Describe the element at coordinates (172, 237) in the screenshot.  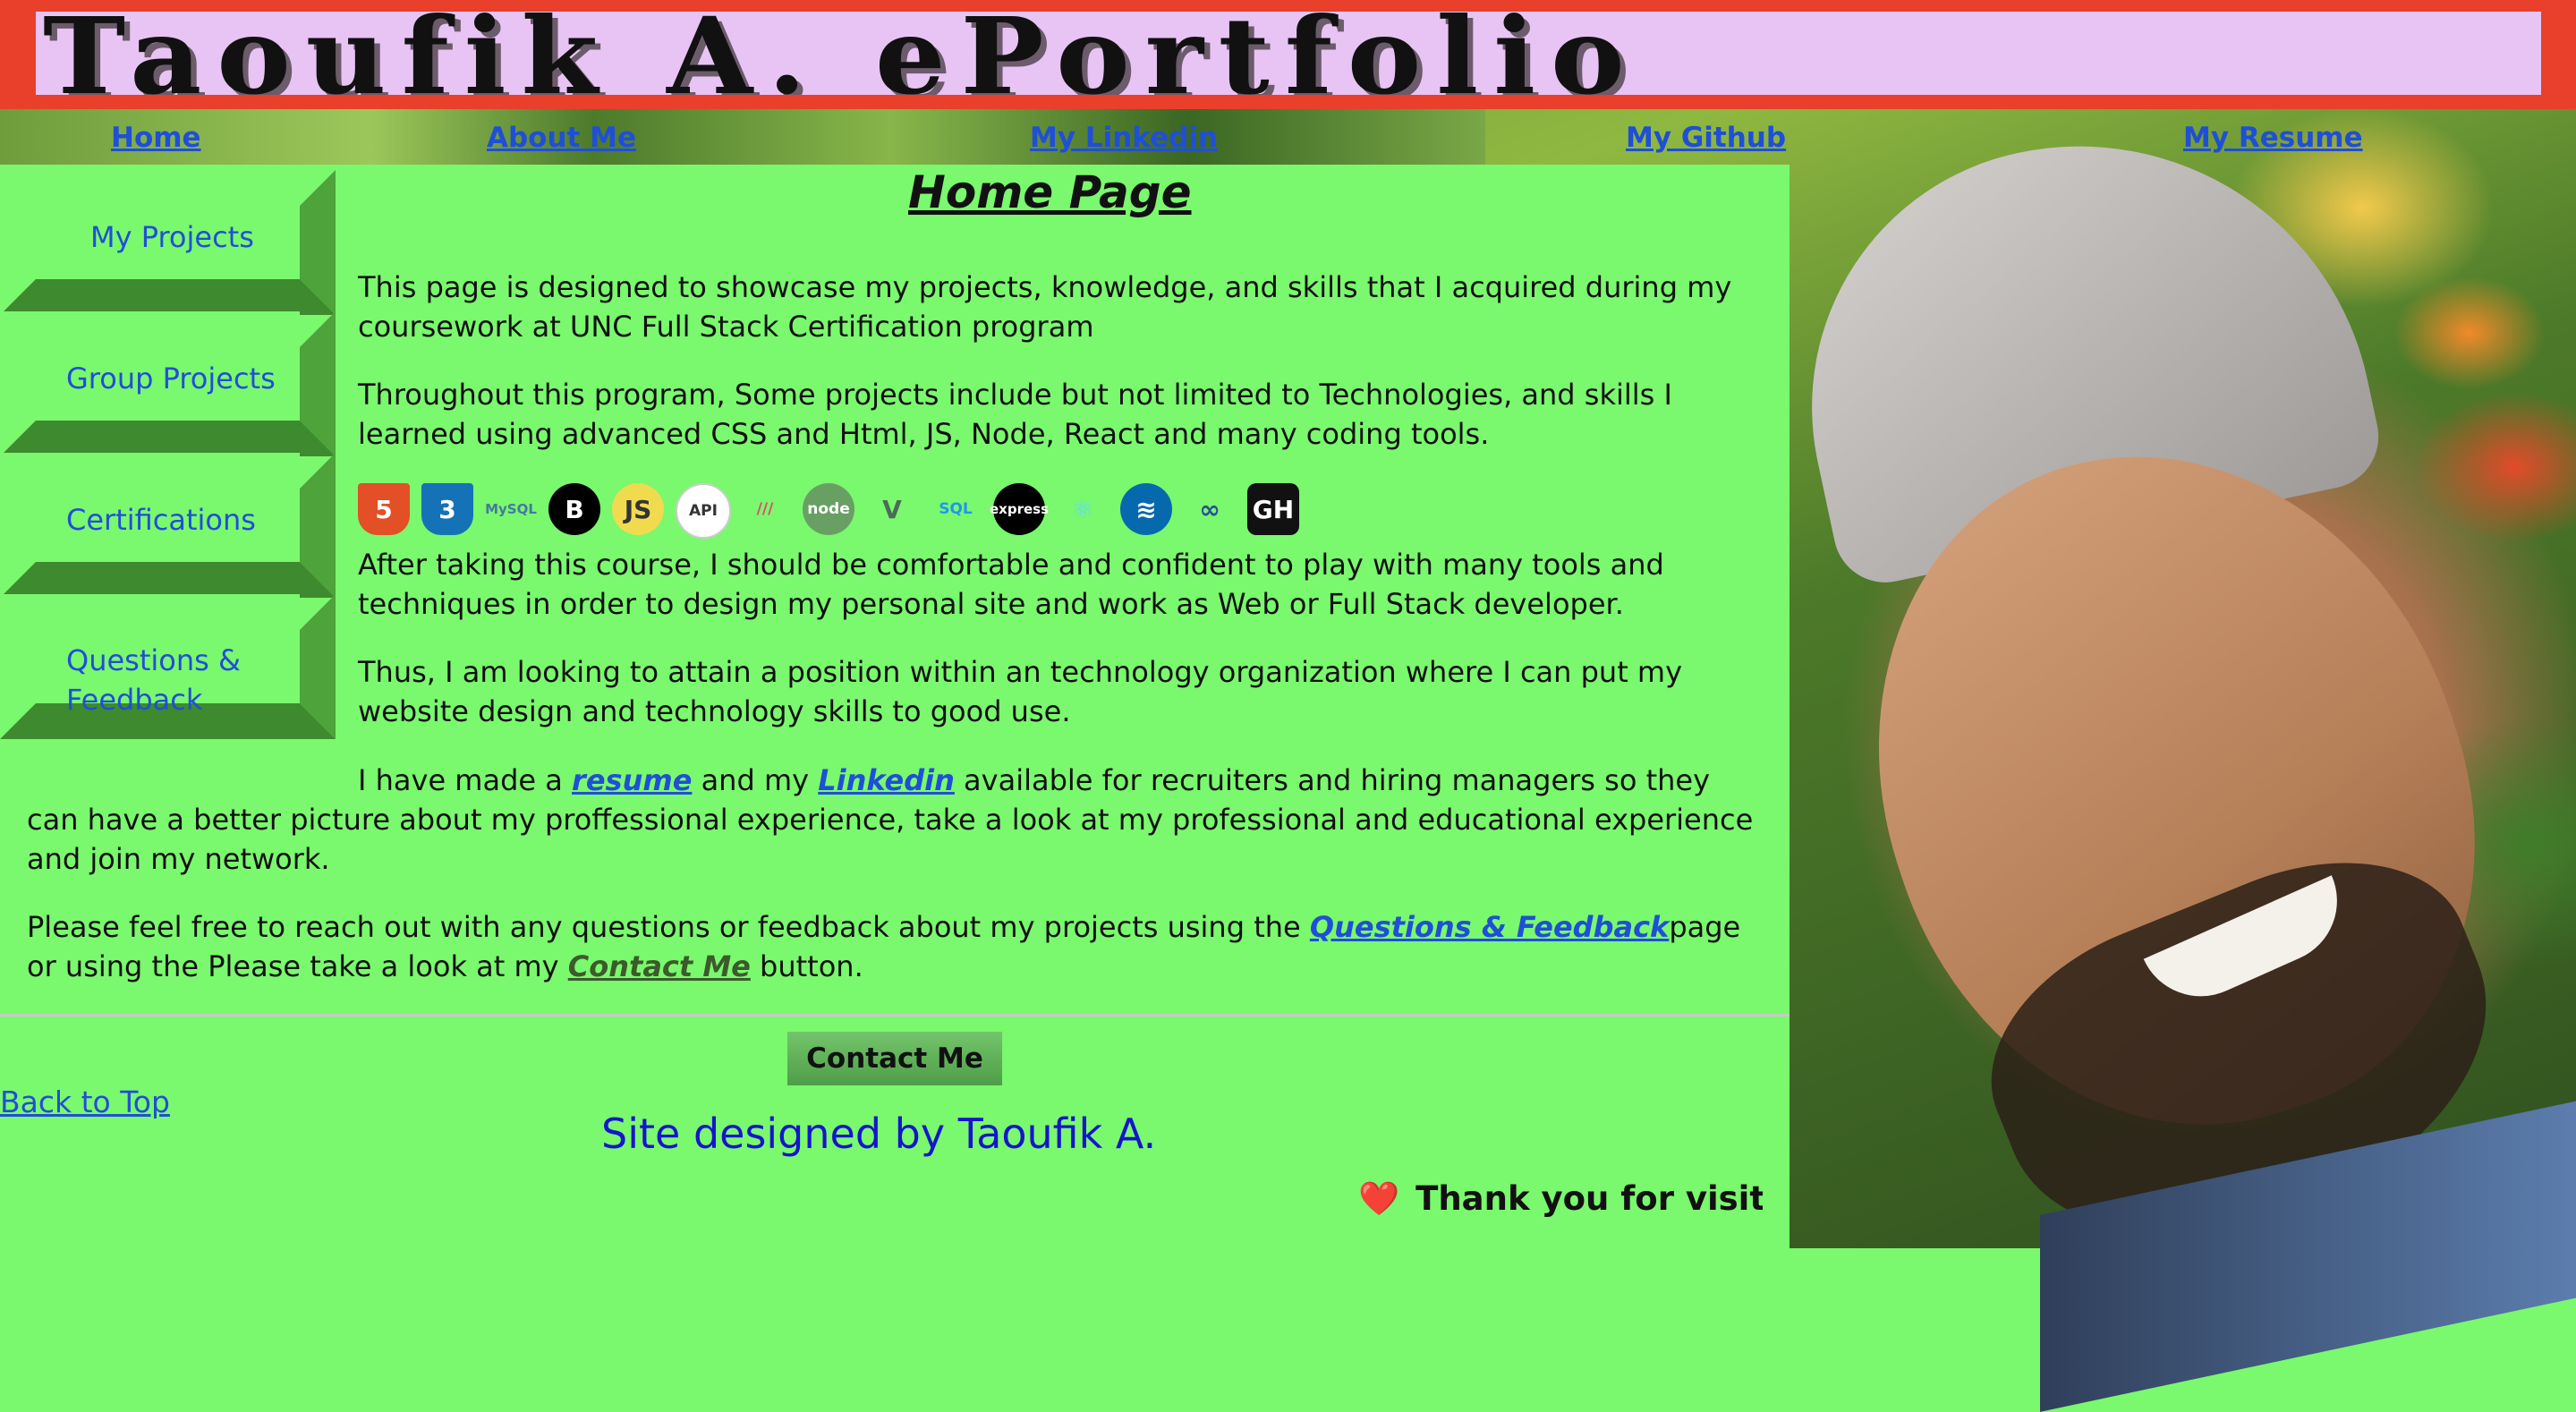
I see `sidebar-item-label: My Projects` at that location.